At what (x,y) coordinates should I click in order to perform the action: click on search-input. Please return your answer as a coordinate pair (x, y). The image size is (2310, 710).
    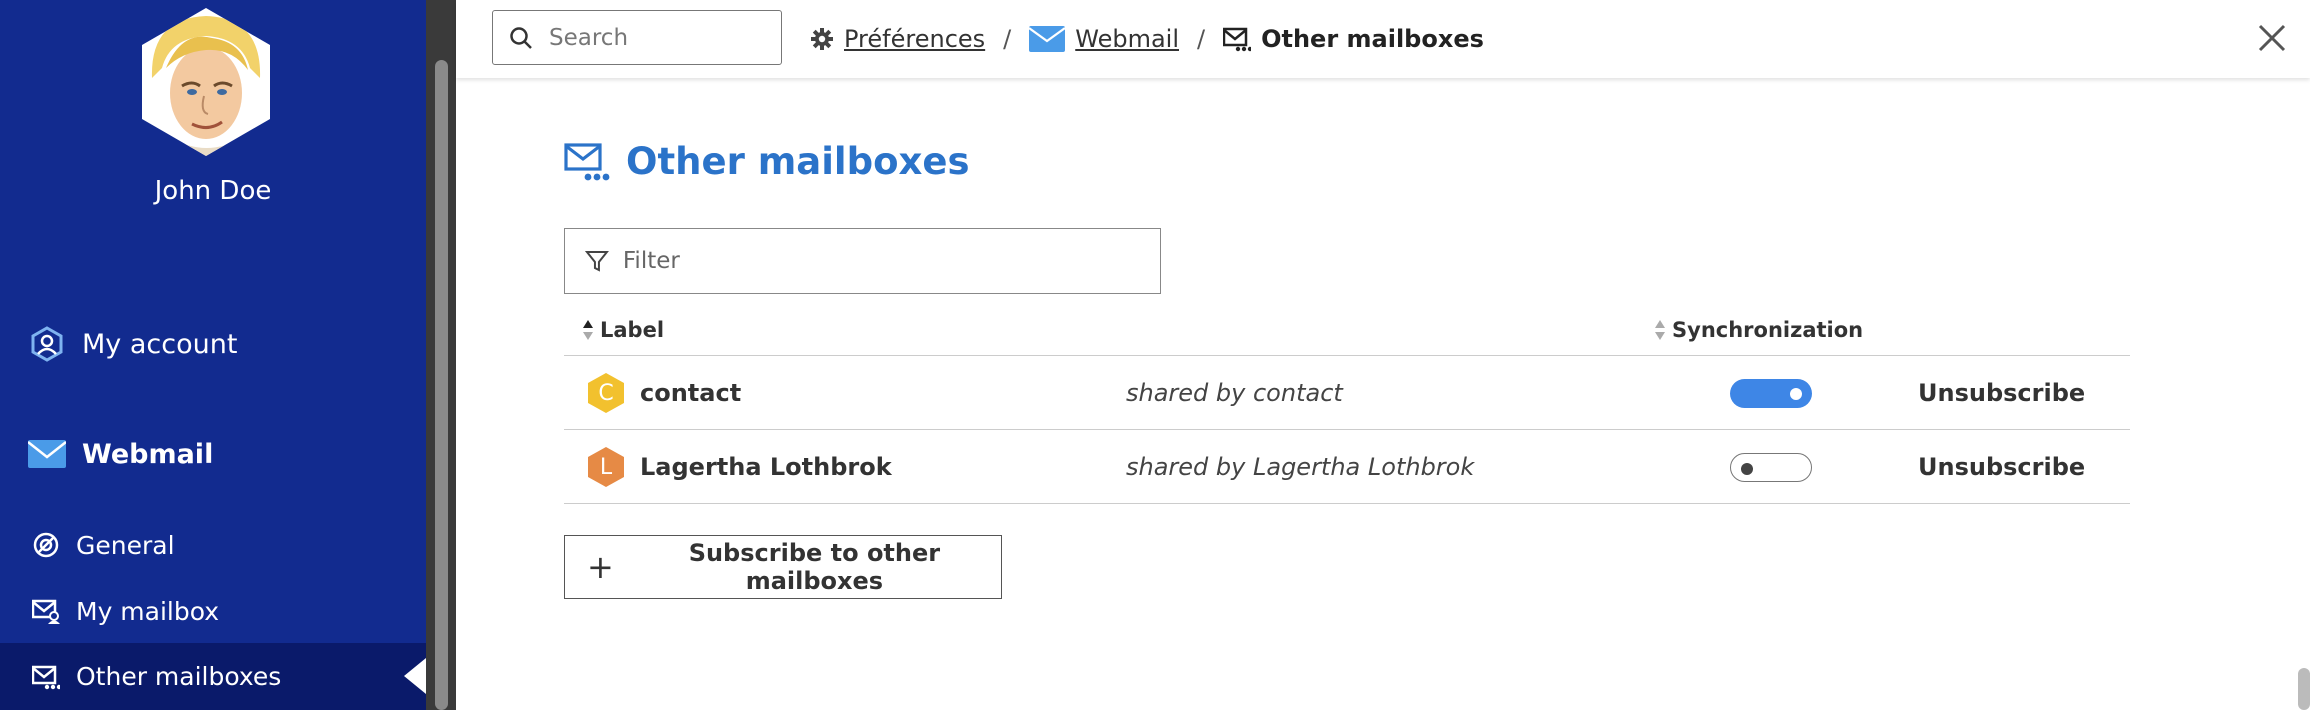
    Looking at the image, I should click on (659, 37).